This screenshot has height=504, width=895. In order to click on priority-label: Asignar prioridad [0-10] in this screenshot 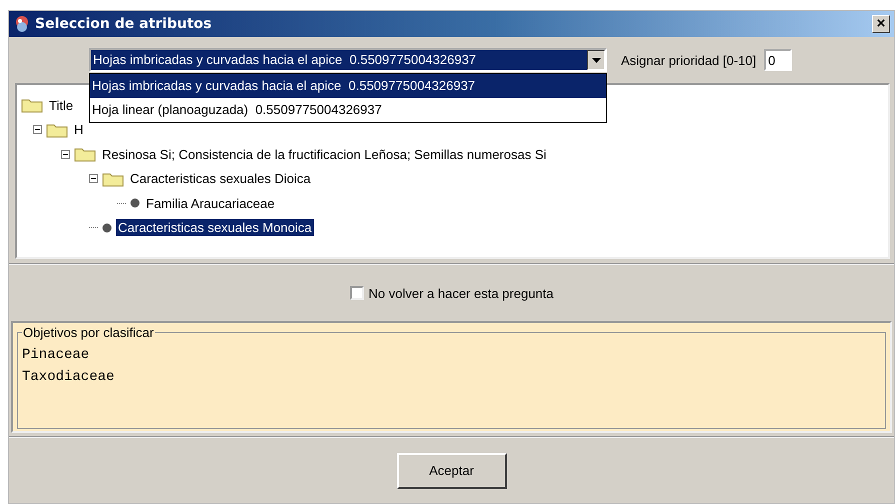, I will do `click(688, 60)`.